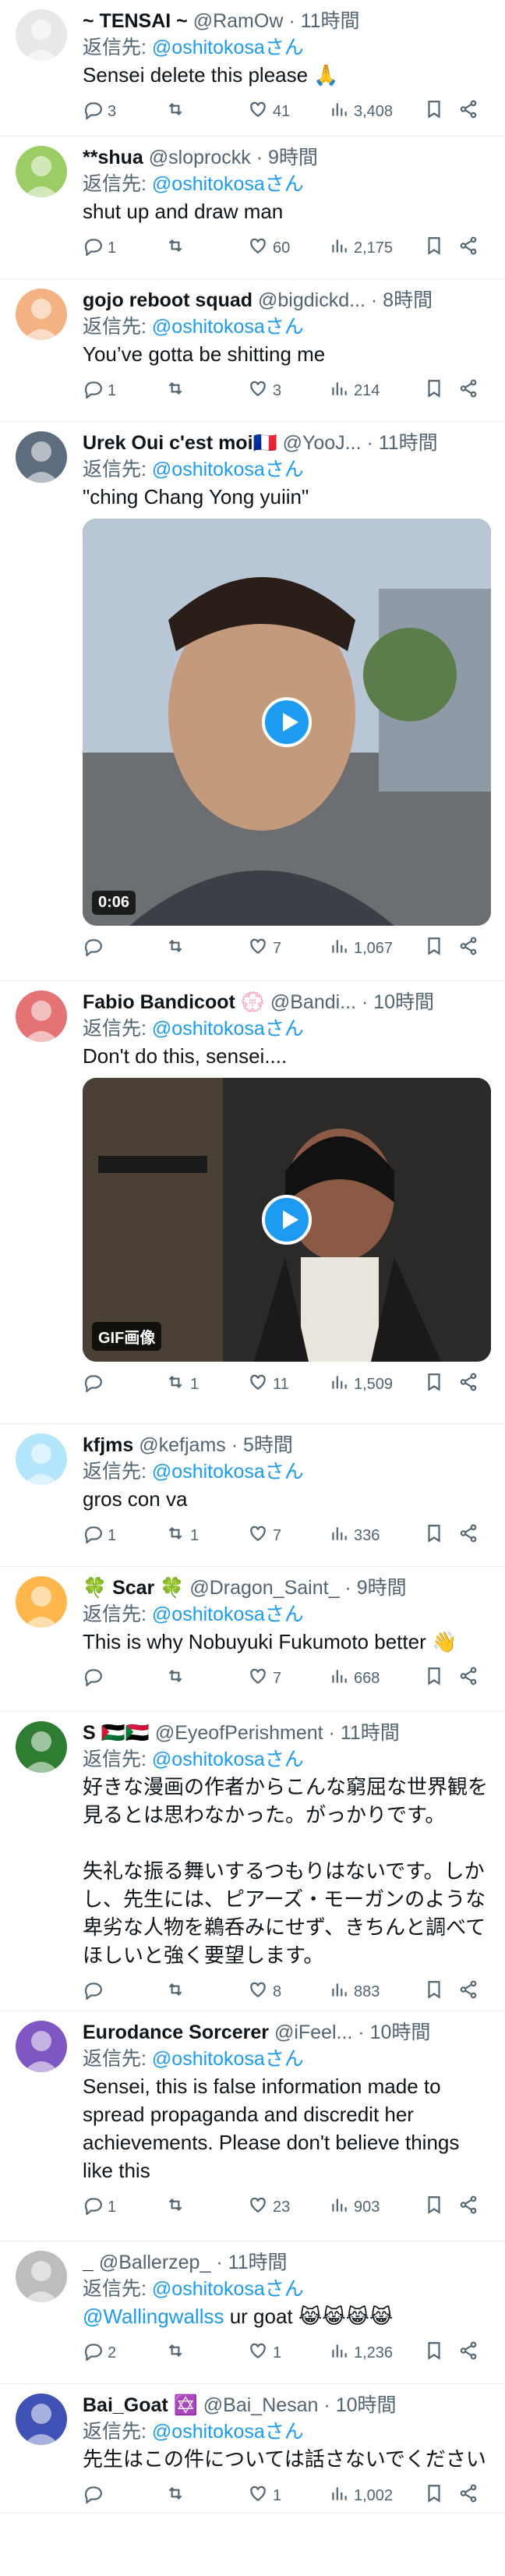 The height and width of the screenshot is (2576, 505). I want to click on user-handle: @kefjams, so click(182, 1445).